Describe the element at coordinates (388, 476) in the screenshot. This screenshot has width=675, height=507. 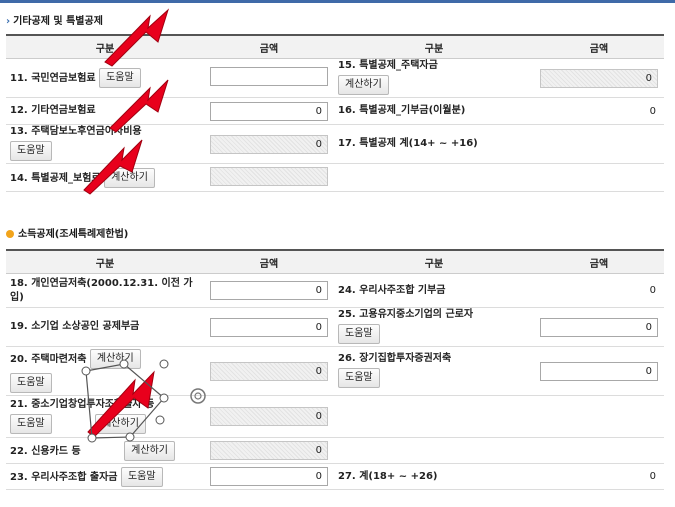
I see `row-label: 27. 계(18+ ~ +26)` at that location.